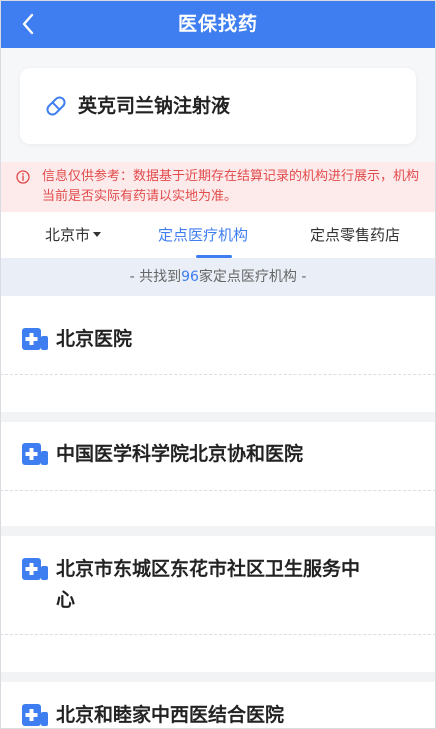 The width and height of the screenshot is (436, 729). Describe the element at coordinates (190, 277) in the screenshot. I see `result-count: 96` at that location.